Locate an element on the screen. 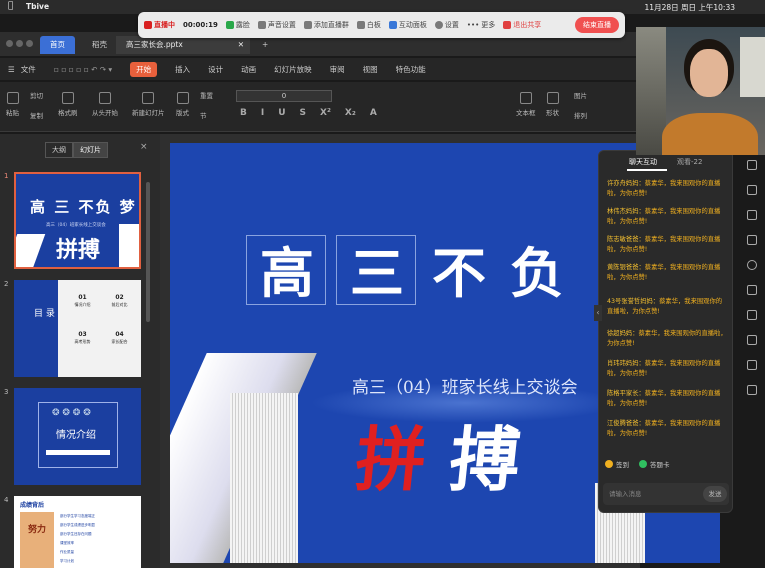 The height and width of the screenshot is (568, 765). close-icon: ✕ is located at coordinates (241, 45).